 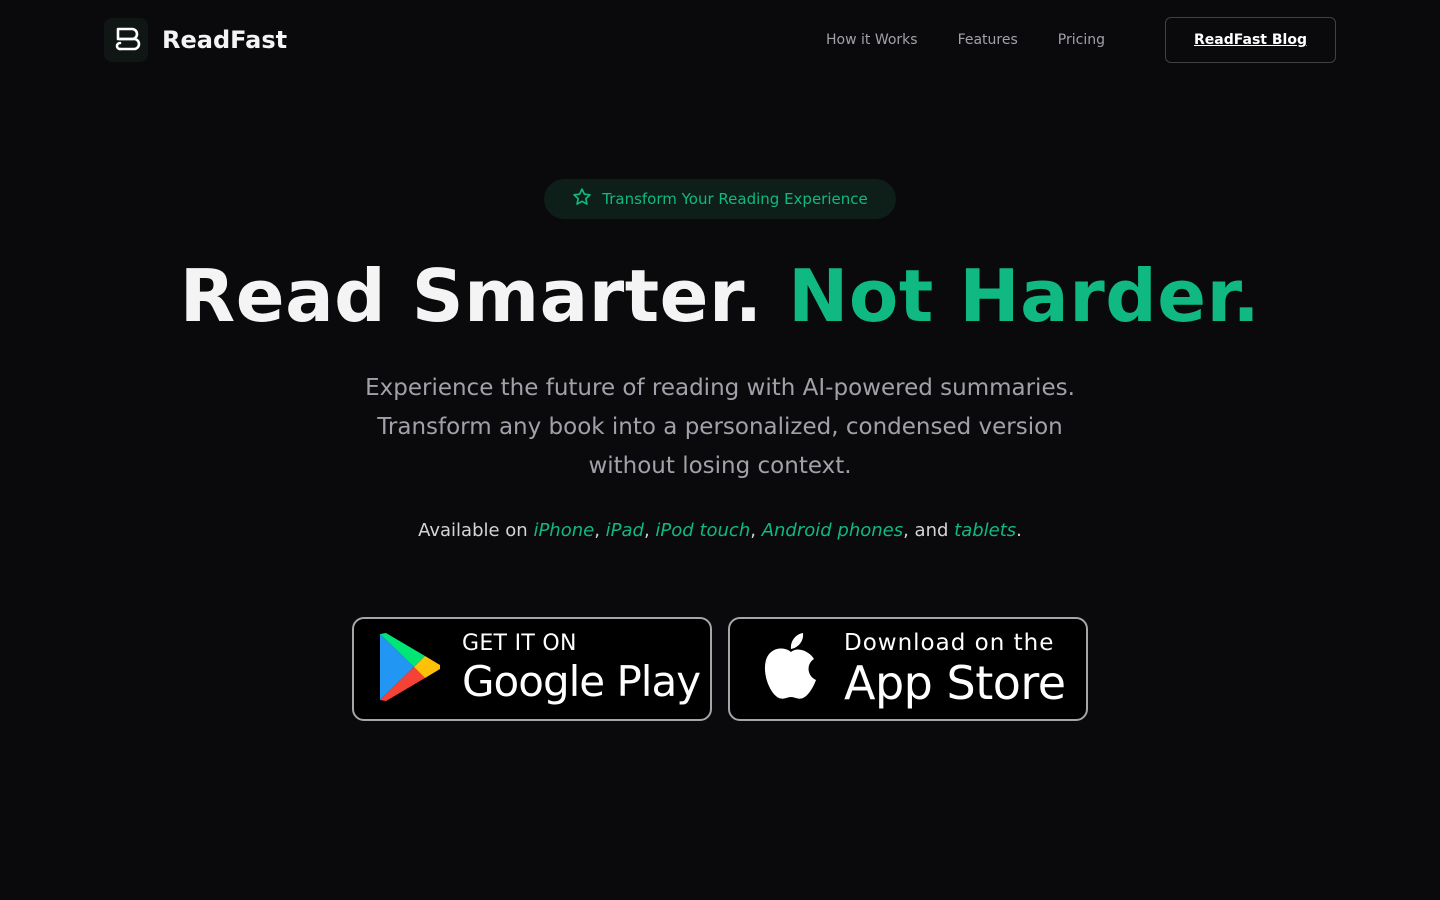 I want to click on blog-button: ReadFast Blog, so click(x=1250, y=40).